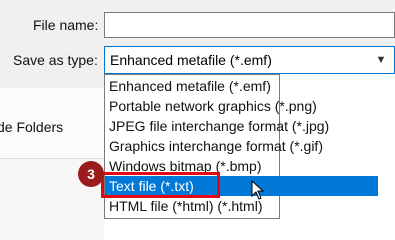 The image size is (395, 240). Describe the element at coordinates (91, 174) in the screenshot. I see `step-badge: 3` at that location.